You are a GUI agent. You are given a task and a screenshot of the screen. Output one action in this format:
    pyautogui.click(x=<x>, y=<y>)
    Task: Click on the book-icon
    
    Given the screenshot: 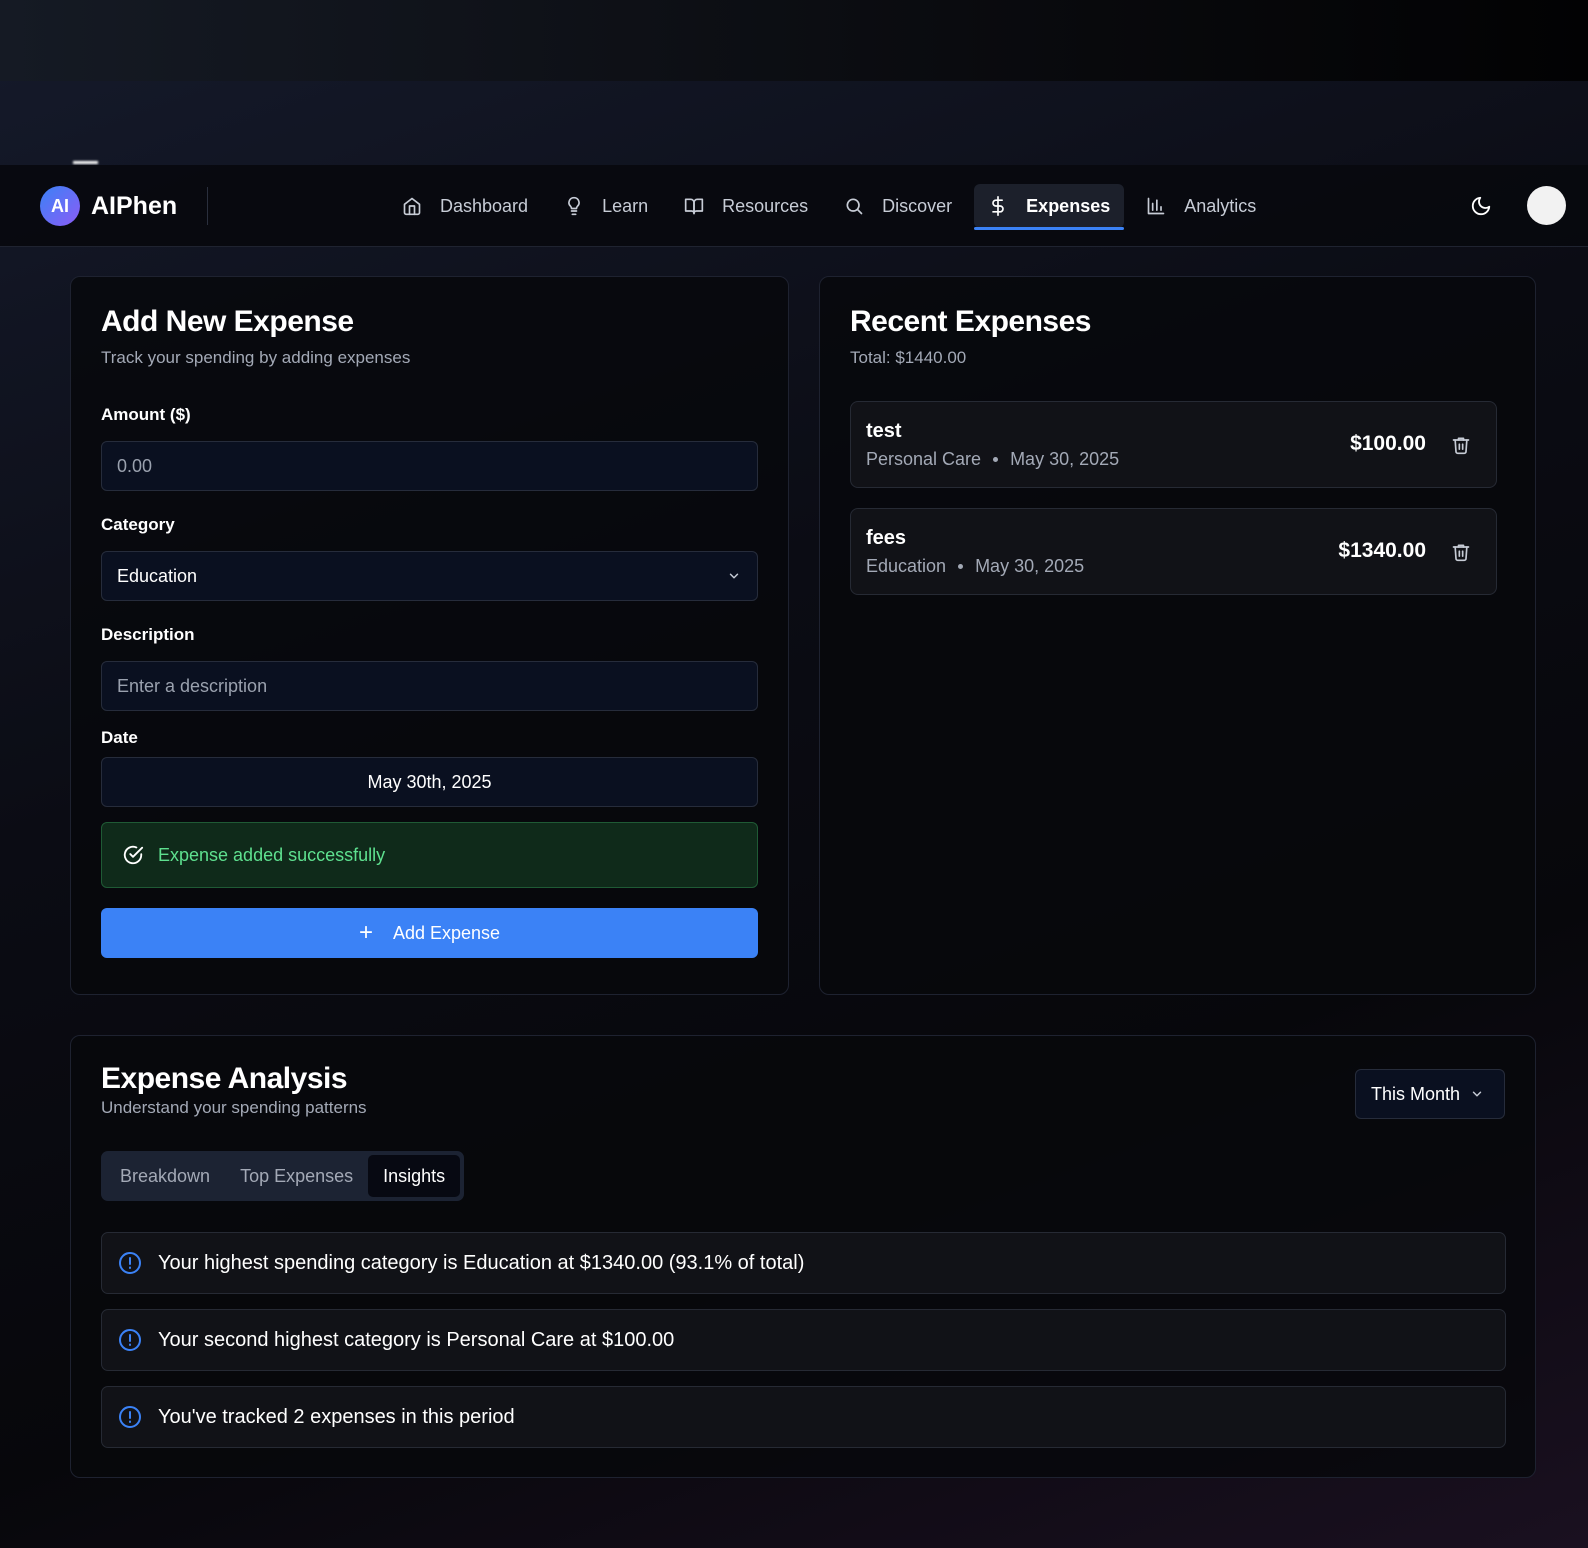 What is the action you would take?
    pyautogui.click(x=694, y=206)
    